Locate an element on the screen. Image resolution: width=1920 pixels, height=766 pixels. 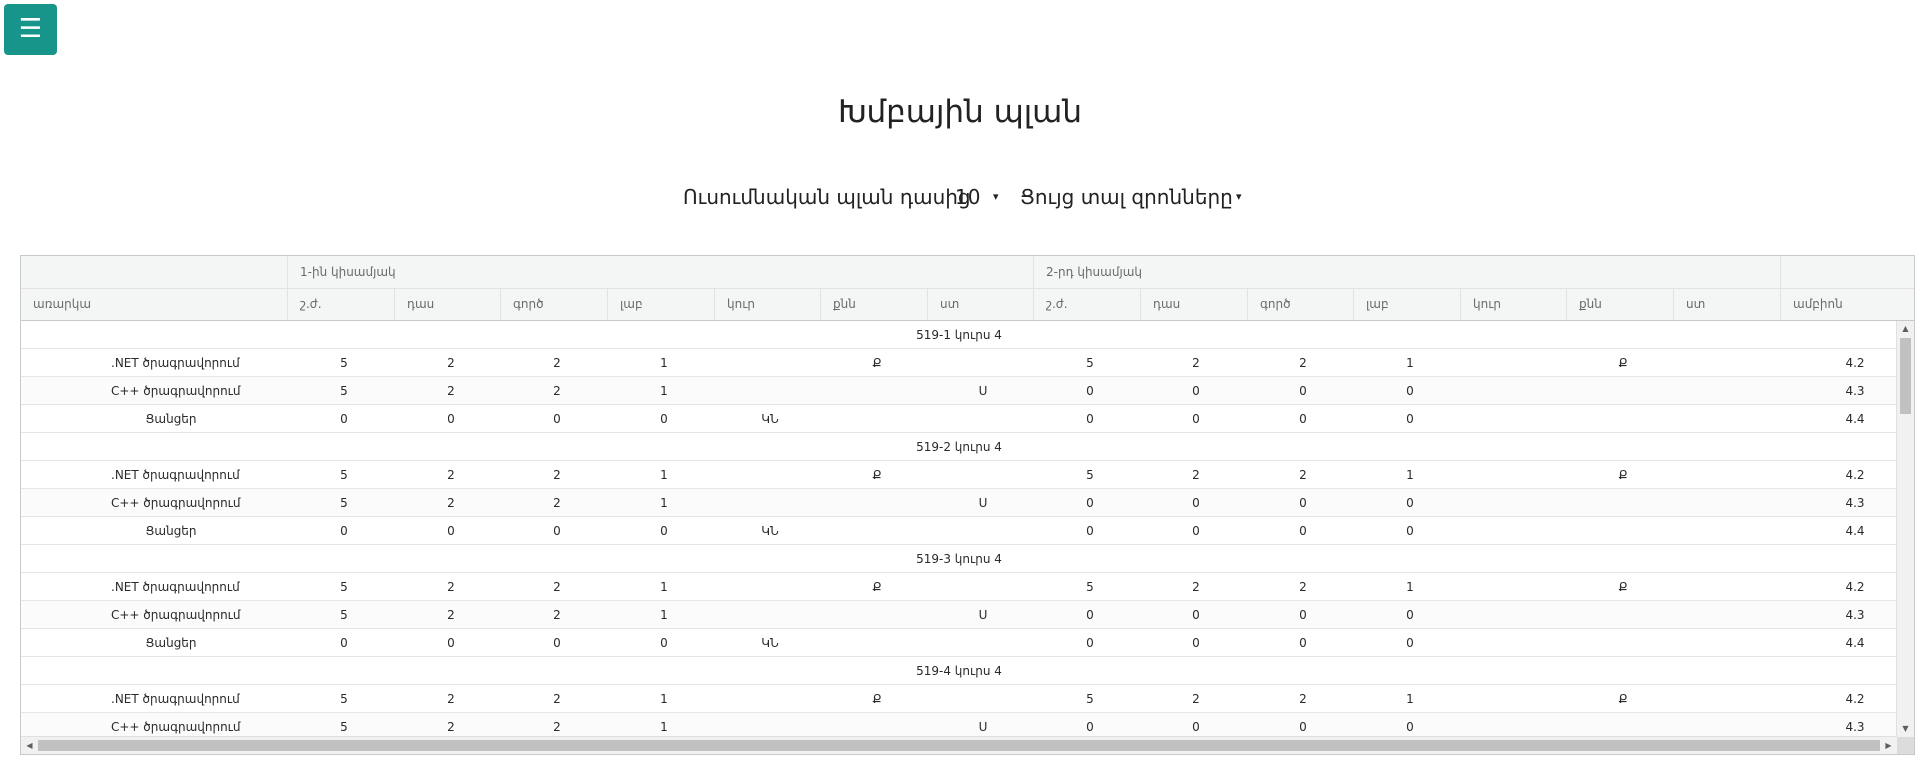
column-header-3: գործ is located at coordinates (553, 304).